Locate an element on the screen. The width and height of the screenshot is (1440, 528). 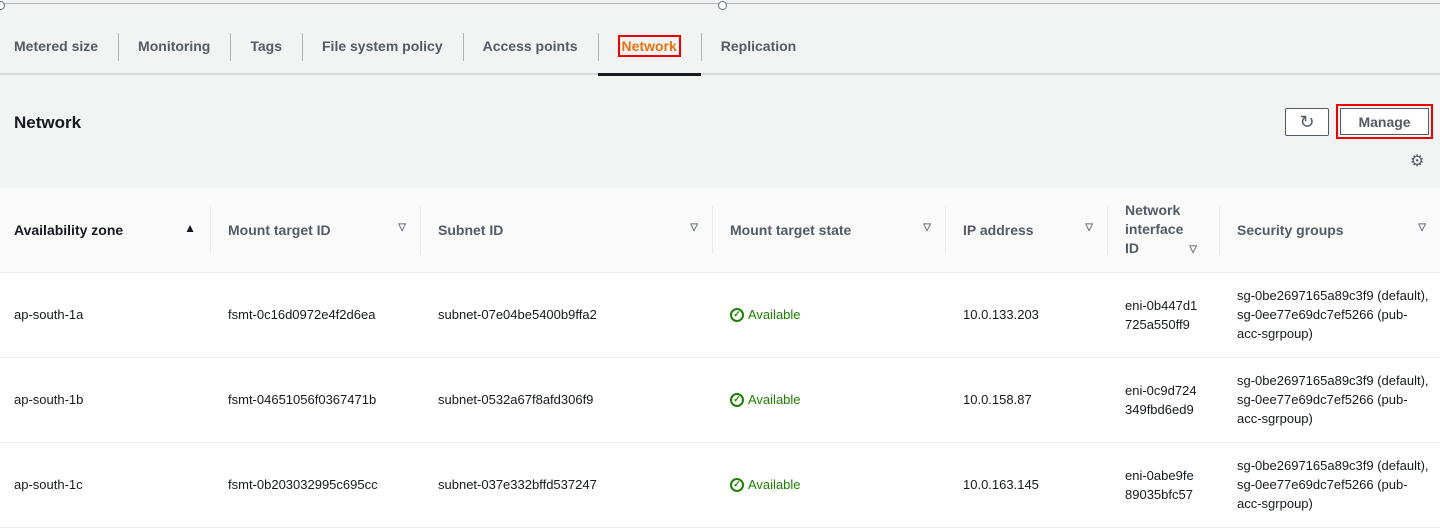
ip-address-cell: 10.0.133.203 is located at coordinates (1026, 315).